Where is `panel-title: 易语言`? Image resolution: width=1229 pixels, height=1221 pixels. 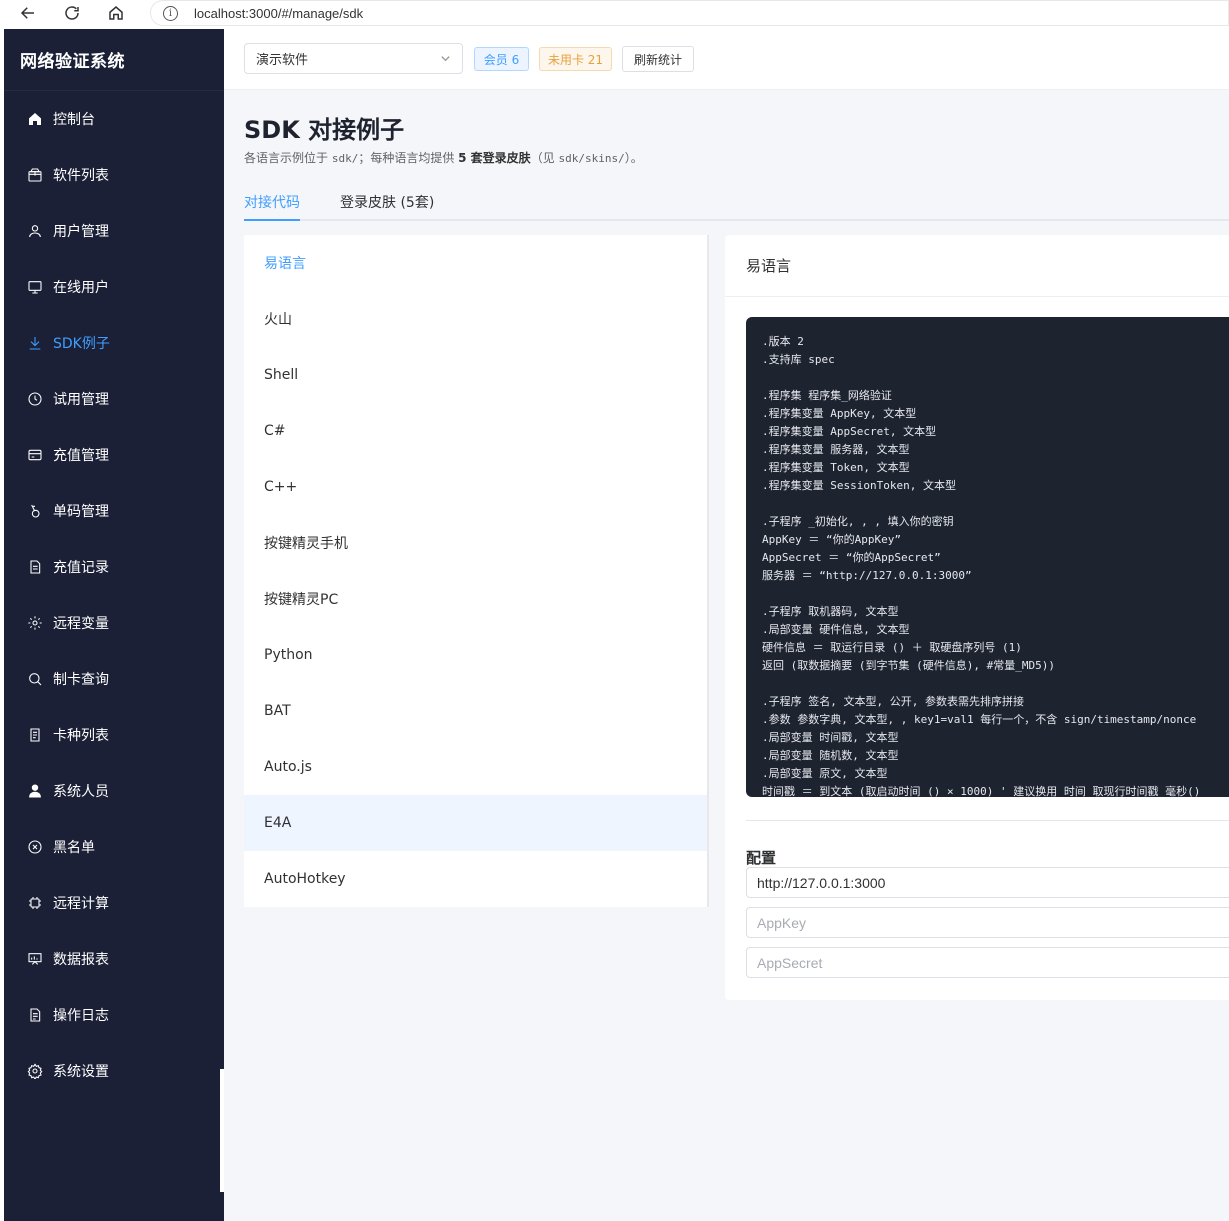 panel-title: 易语言 is located at coordinates (977, 266).